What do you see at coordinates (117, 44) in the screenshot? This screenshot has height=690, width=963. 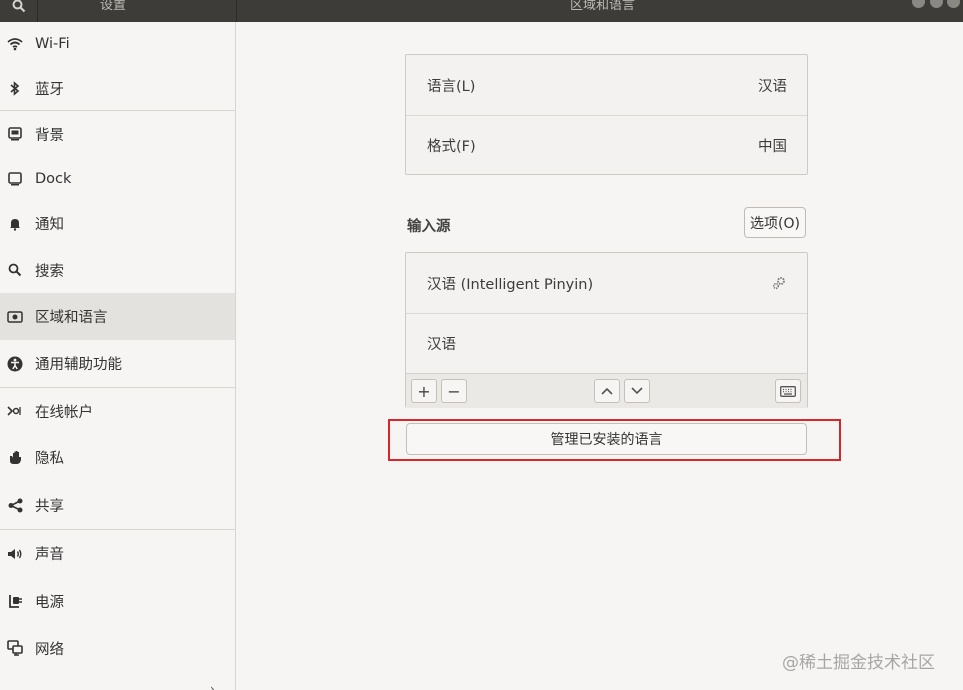 I see `sidebar-item-wifi: Wi-Fi` at bounding box center [117, 44].